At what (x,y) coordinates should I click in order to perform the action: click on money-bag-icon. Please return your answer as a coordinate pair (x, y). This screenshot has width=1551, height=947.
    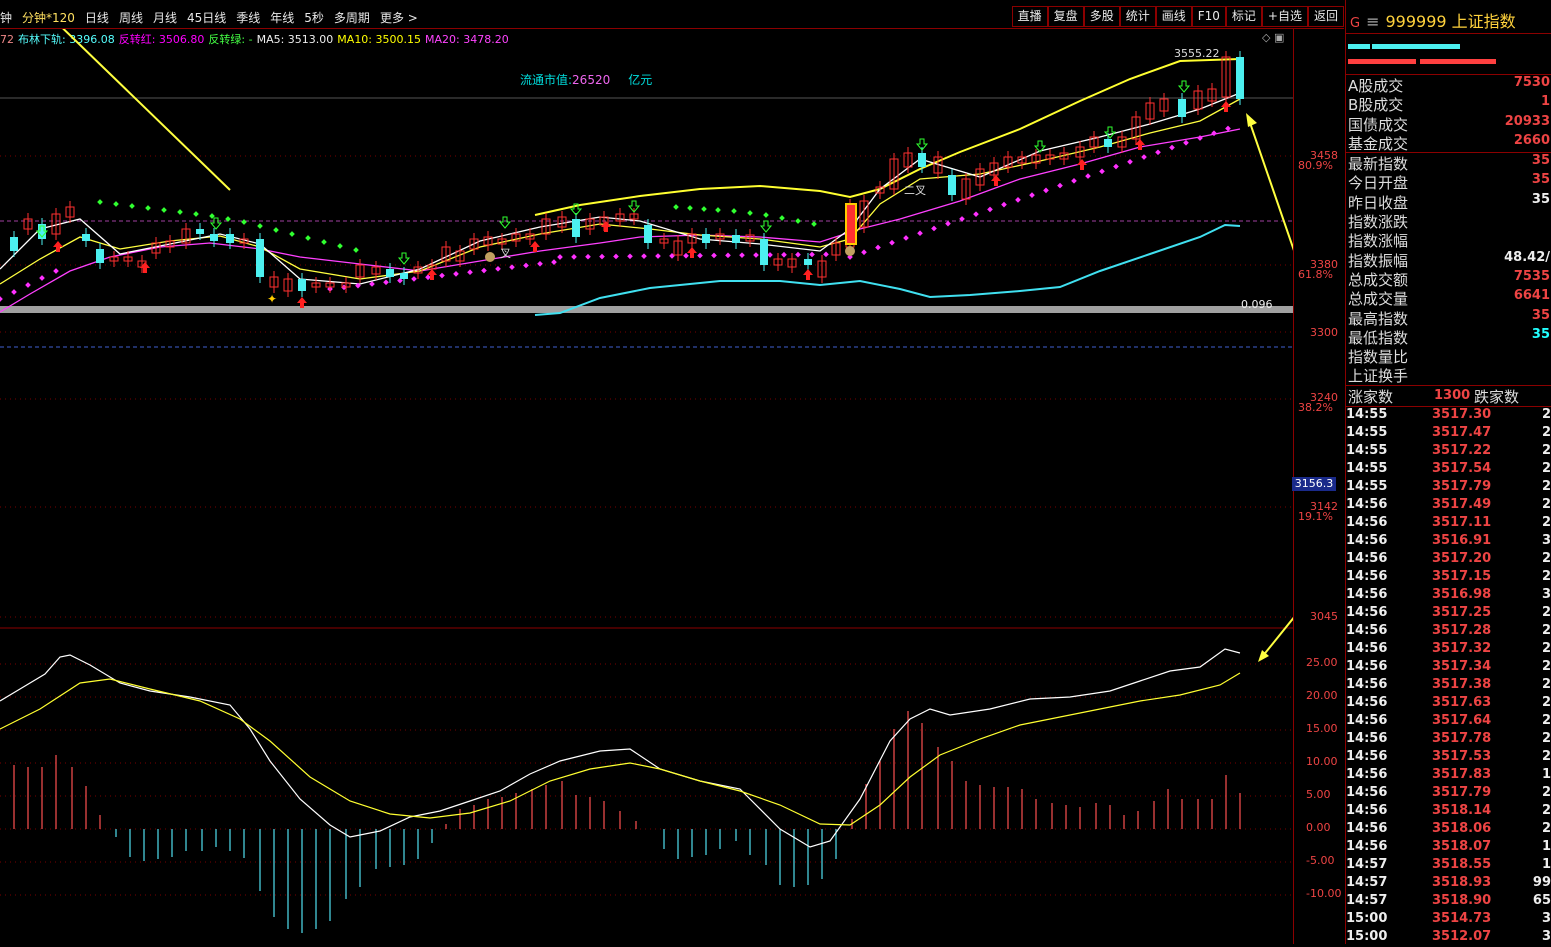
    Looking at the image, I should click on (490, 257).